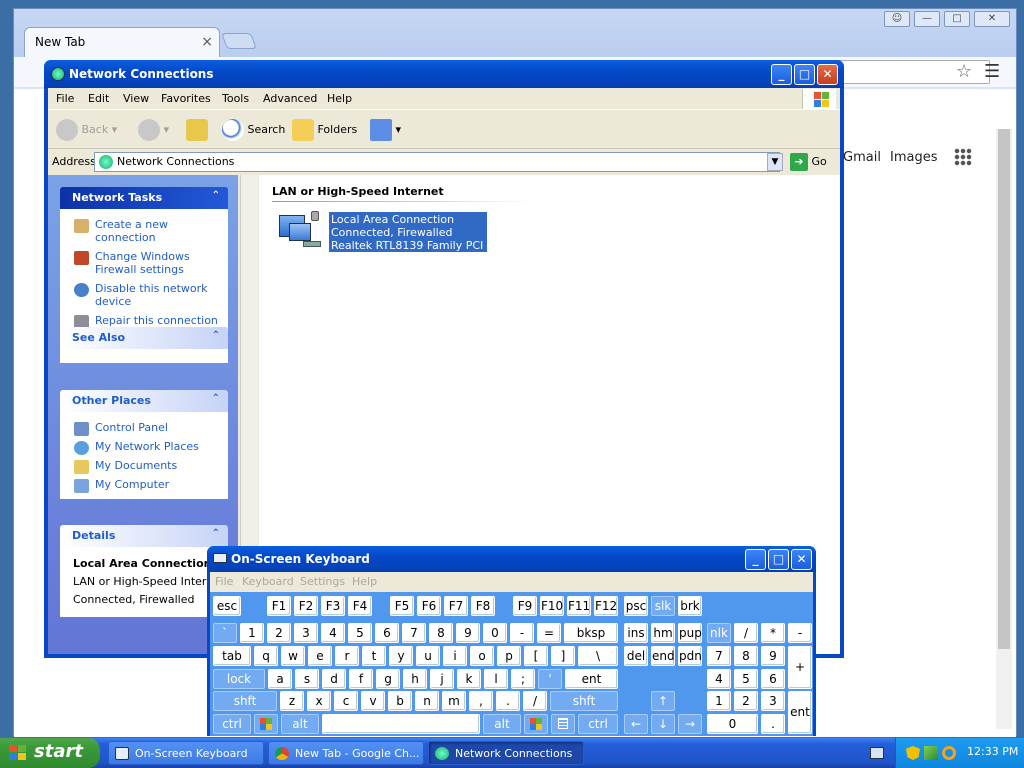 The width and height of the screenshot is (1024, 768). What do you see at coordinates (992, 19) in the screenshot?
I see `chrome-close-button: ✕` at bounding box center [992, 19].